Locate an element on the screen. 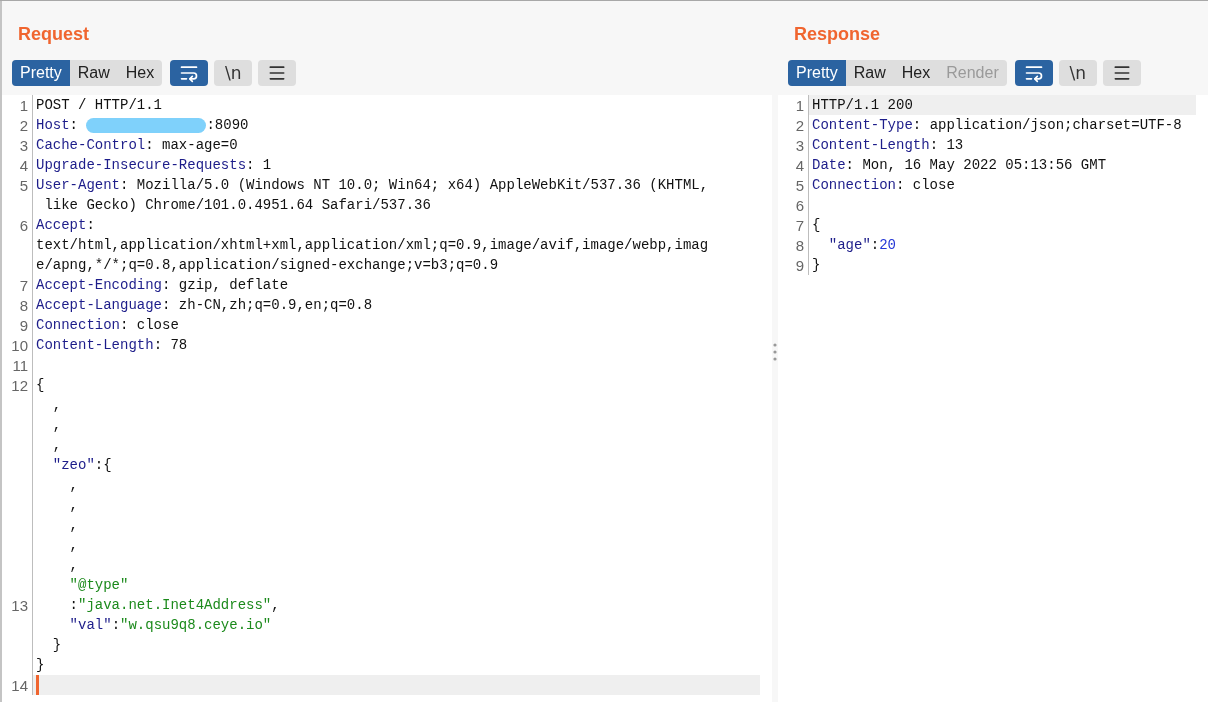 Image resolution: width=1208 pixels, height=702 pixels. panel-title: Request is located at coordinates (53, 34).